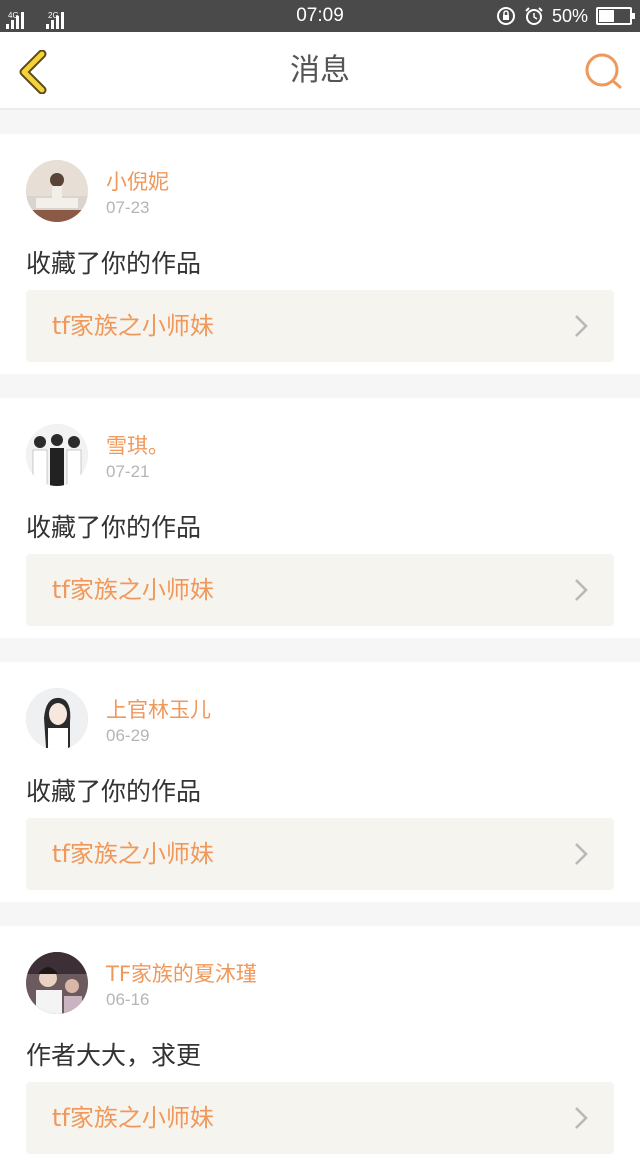 Image resolution: width=640 pixels, height=1166 pixels. Describe the element at coordinates (569, 15) in the screenshot. I see `battery-percent: 50%` at that location.